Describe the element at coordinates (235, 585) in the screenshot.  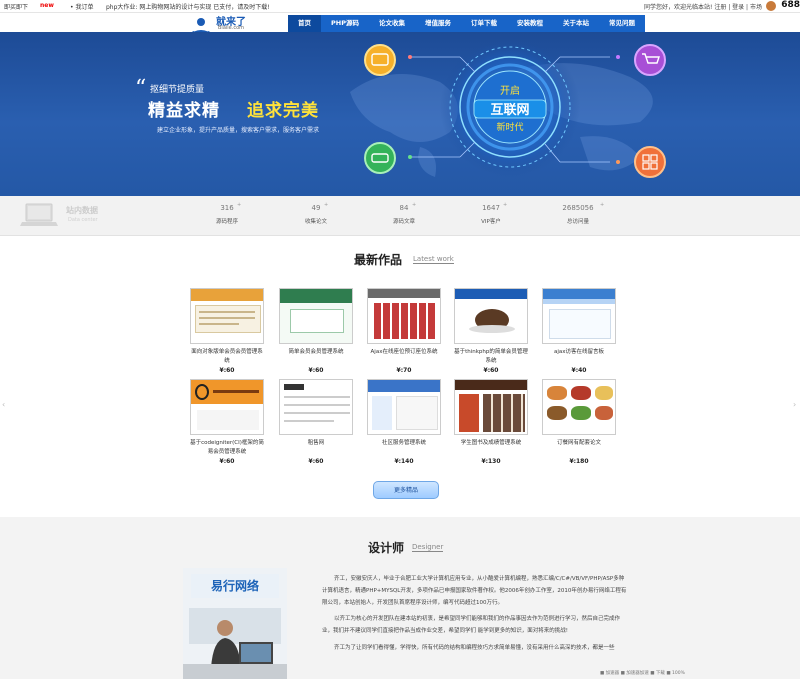
I see `company-sign: 易行网络` at that location.